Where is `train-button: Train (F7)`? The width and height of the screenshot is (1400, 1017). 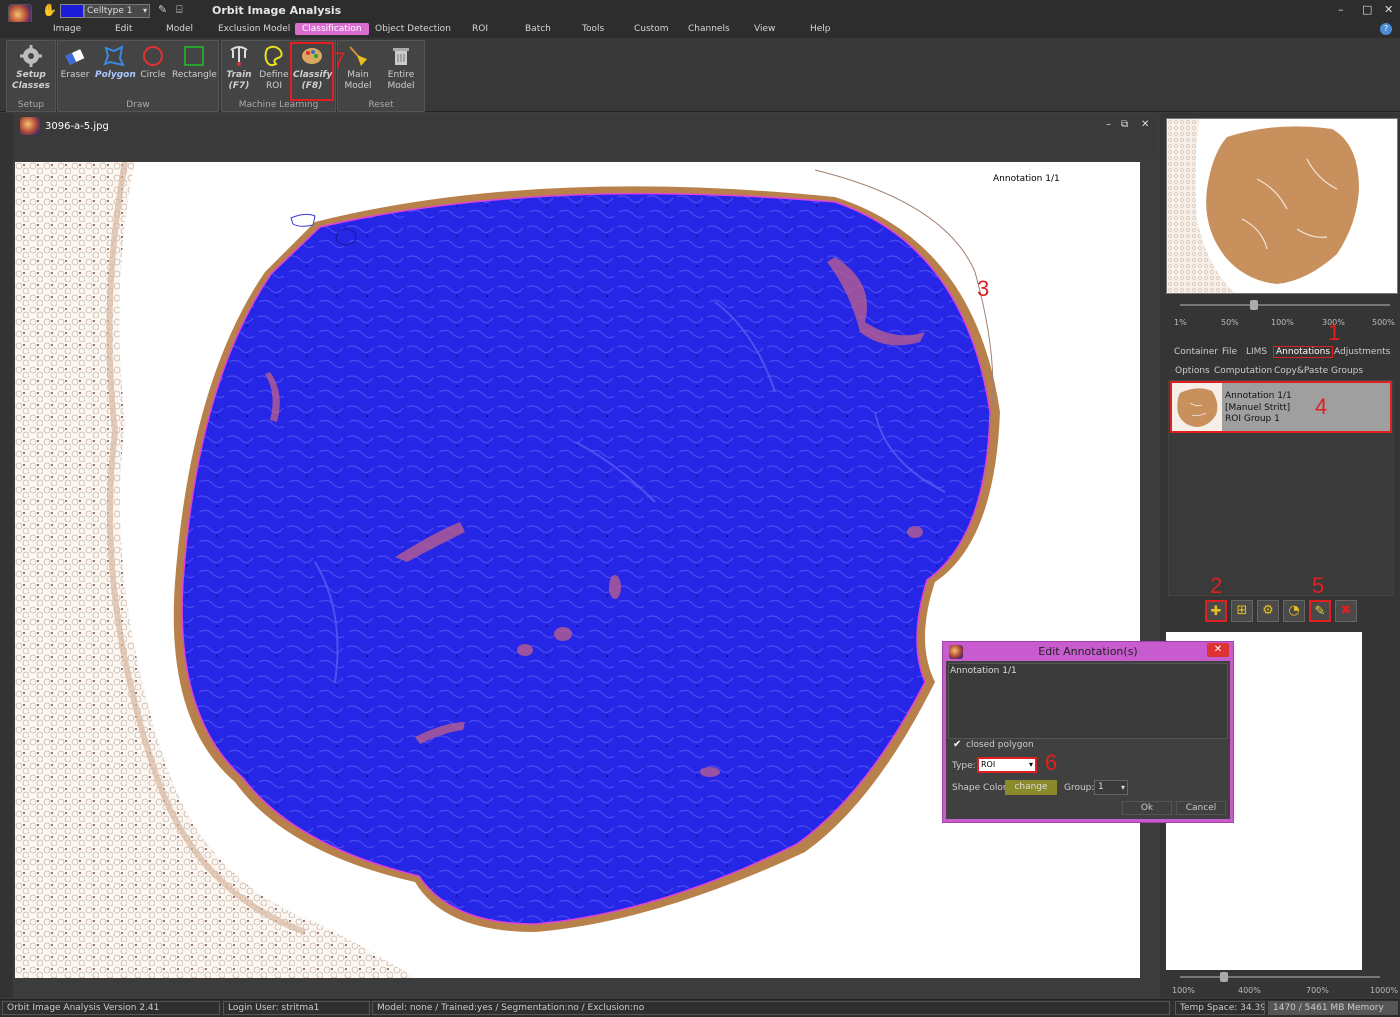 train-button: Train (F7) is located at coordinates (239, 68).